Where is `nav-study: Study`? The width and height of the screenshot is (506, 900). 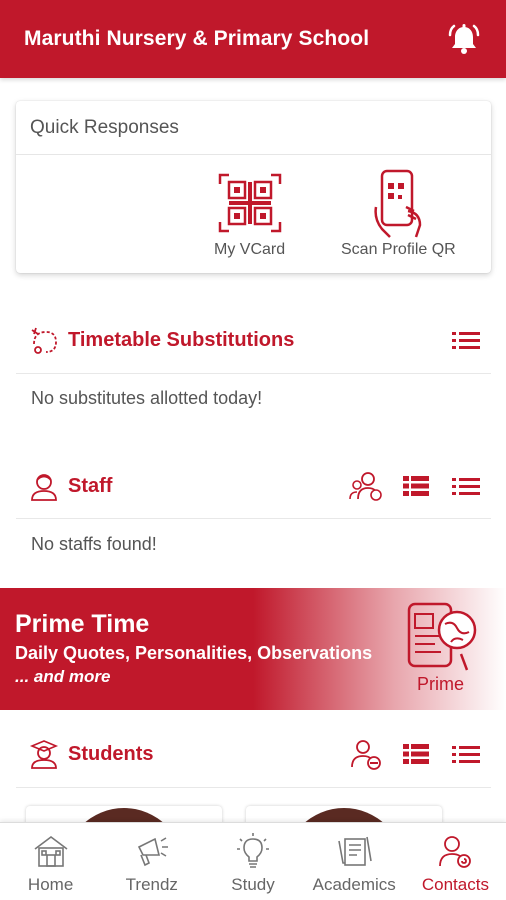 nav-study: Study is located at coordinates (252, 861).